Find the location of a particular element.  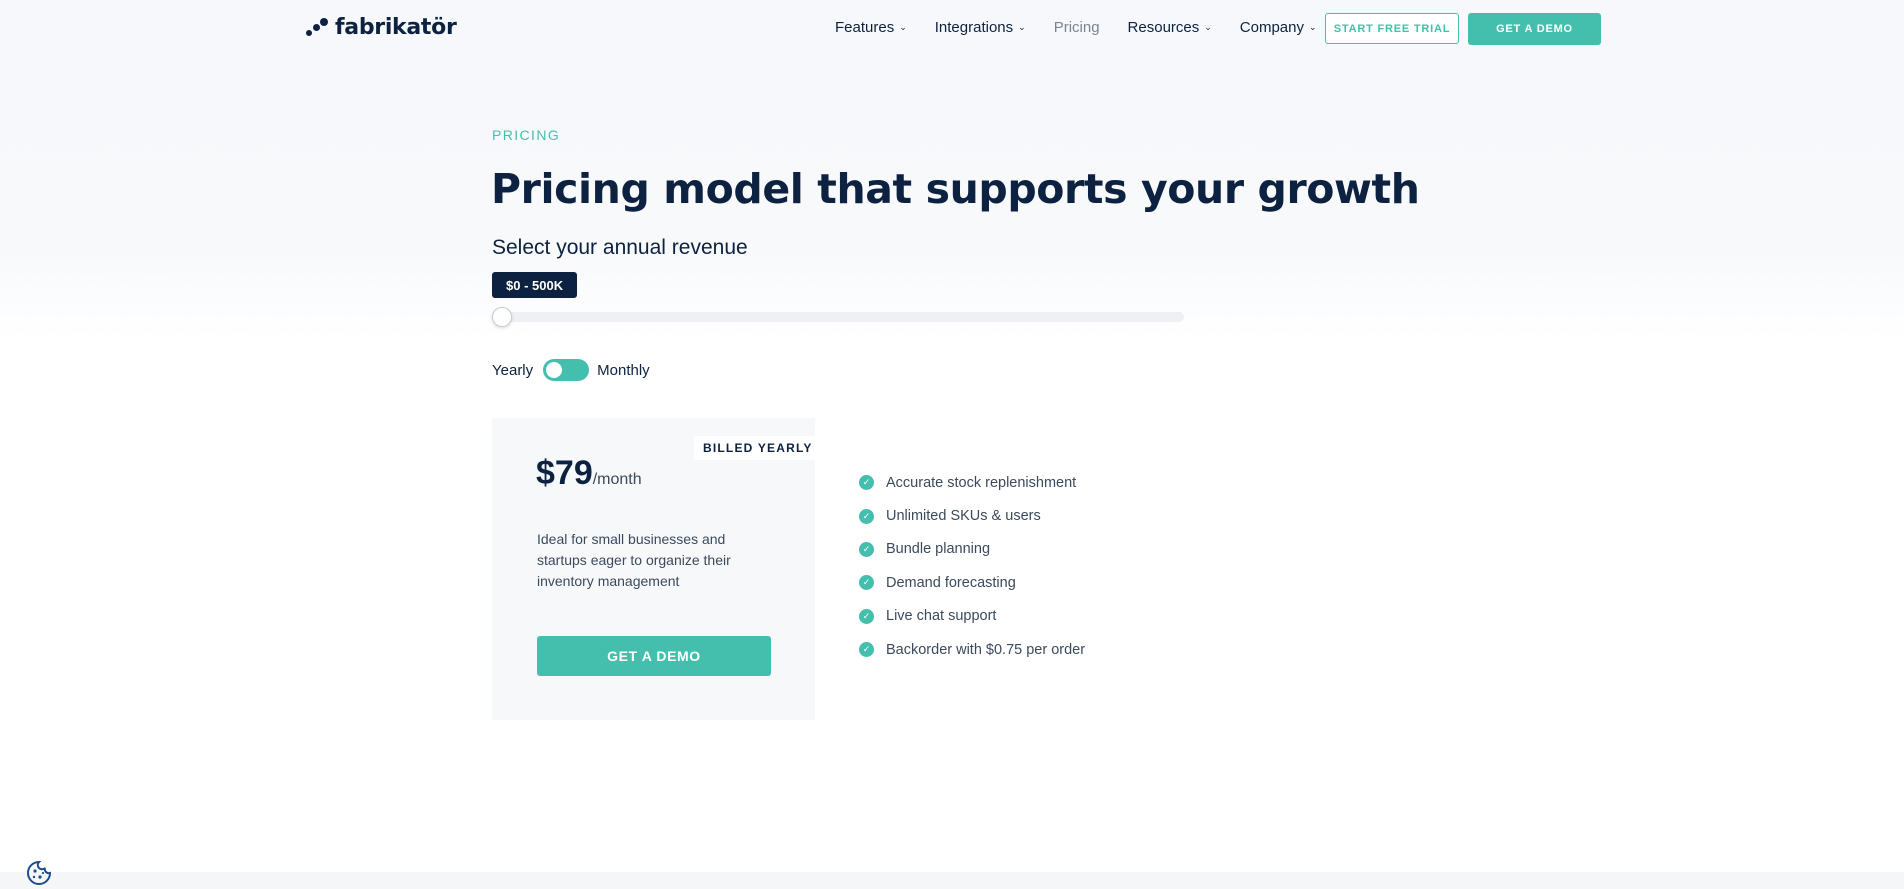

list-item: ✓ Demand forecasting is located at coordinates (972, 582).